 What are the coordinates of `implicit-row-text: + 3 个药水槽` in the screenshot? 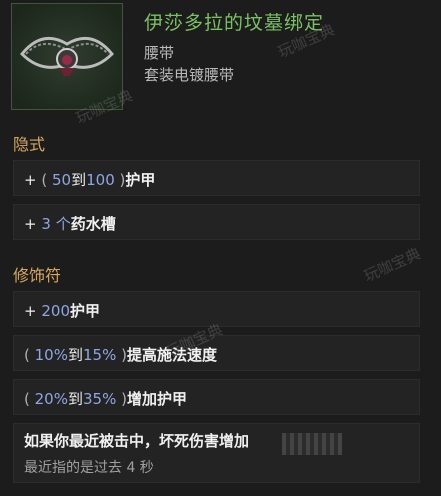 It's located at (70, 223).